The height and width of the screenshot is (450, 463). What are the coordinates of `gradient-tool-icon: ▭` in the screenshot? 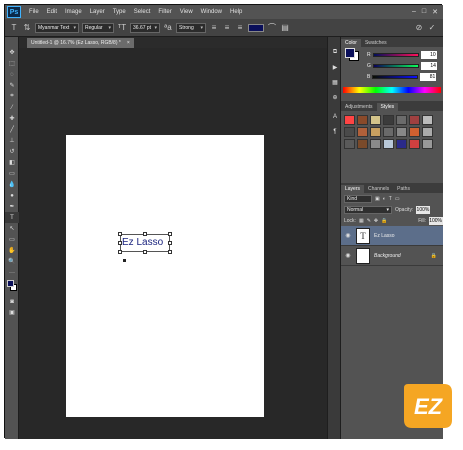 It's located at (12, 173).